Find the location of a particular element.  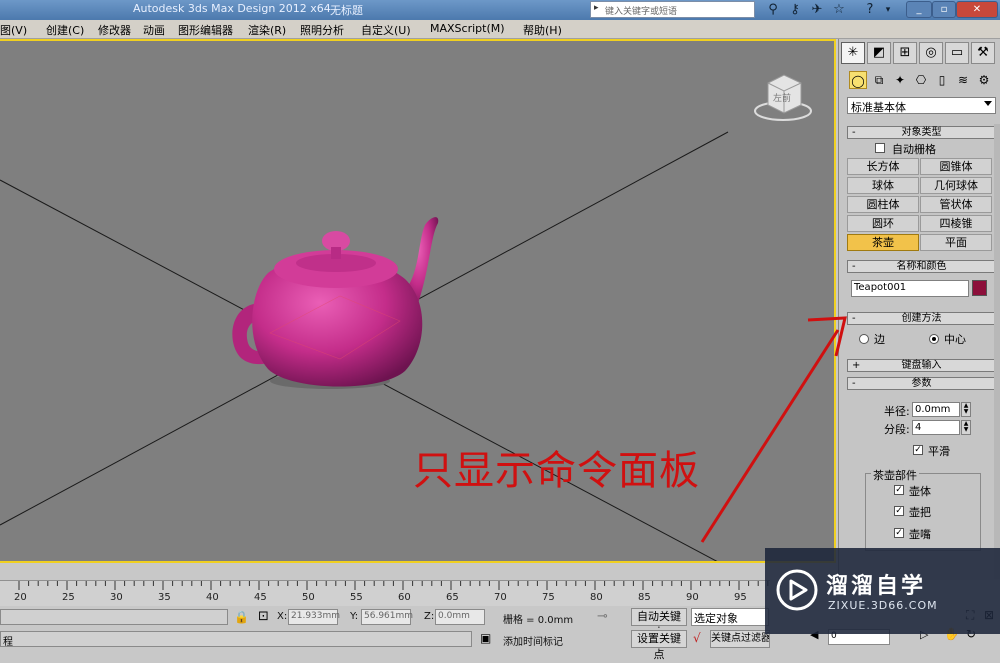

cone-button: 圆锥体 is located at coordinates (956, 166).